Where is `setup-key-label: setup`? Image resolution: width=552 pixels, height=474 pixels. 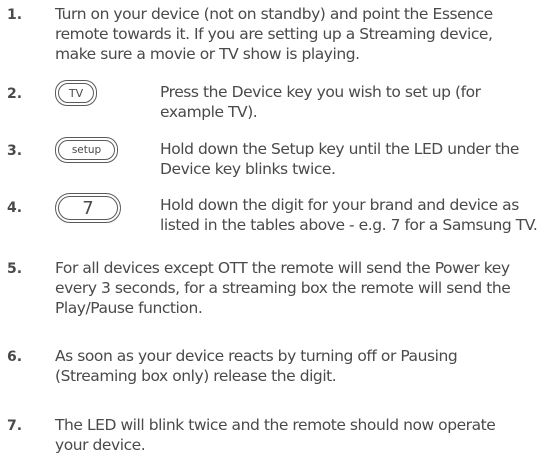
setup-key-label: setup is located at coordinates (86, 150).